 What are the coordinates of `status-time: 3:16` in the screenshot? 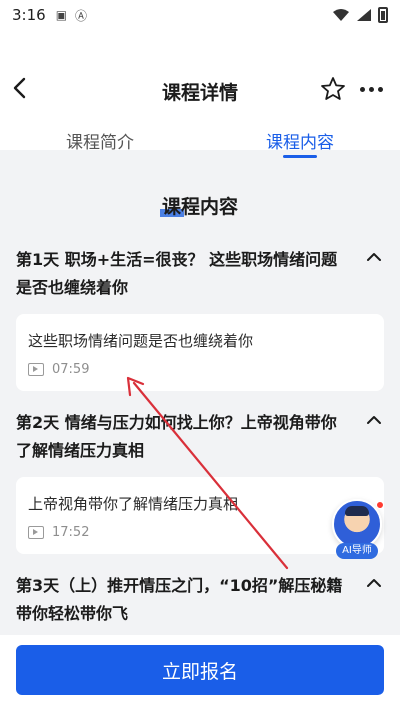 It's located at (29, 15).